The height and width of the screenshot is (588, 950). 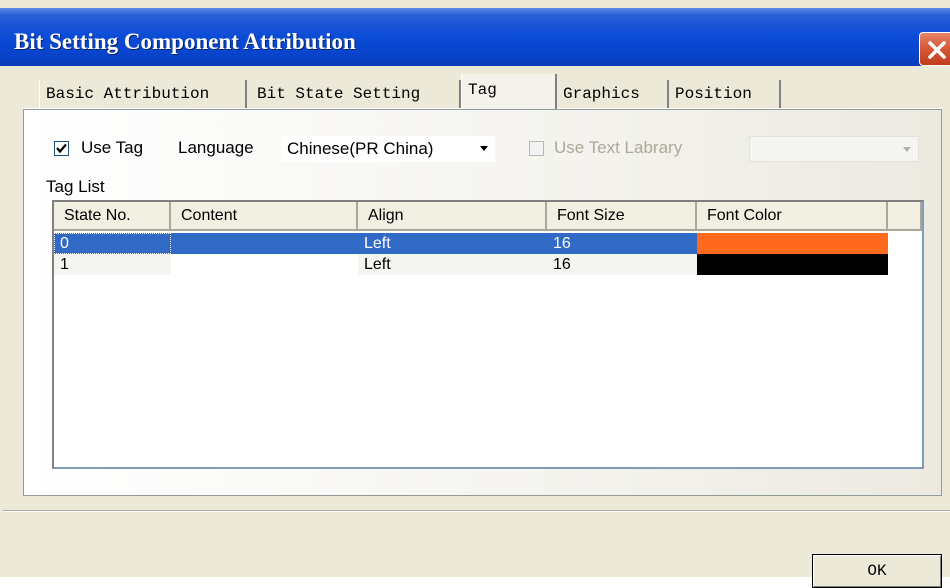 I want to click on tab-graphics: Graphics, so click(x=613, y=94).